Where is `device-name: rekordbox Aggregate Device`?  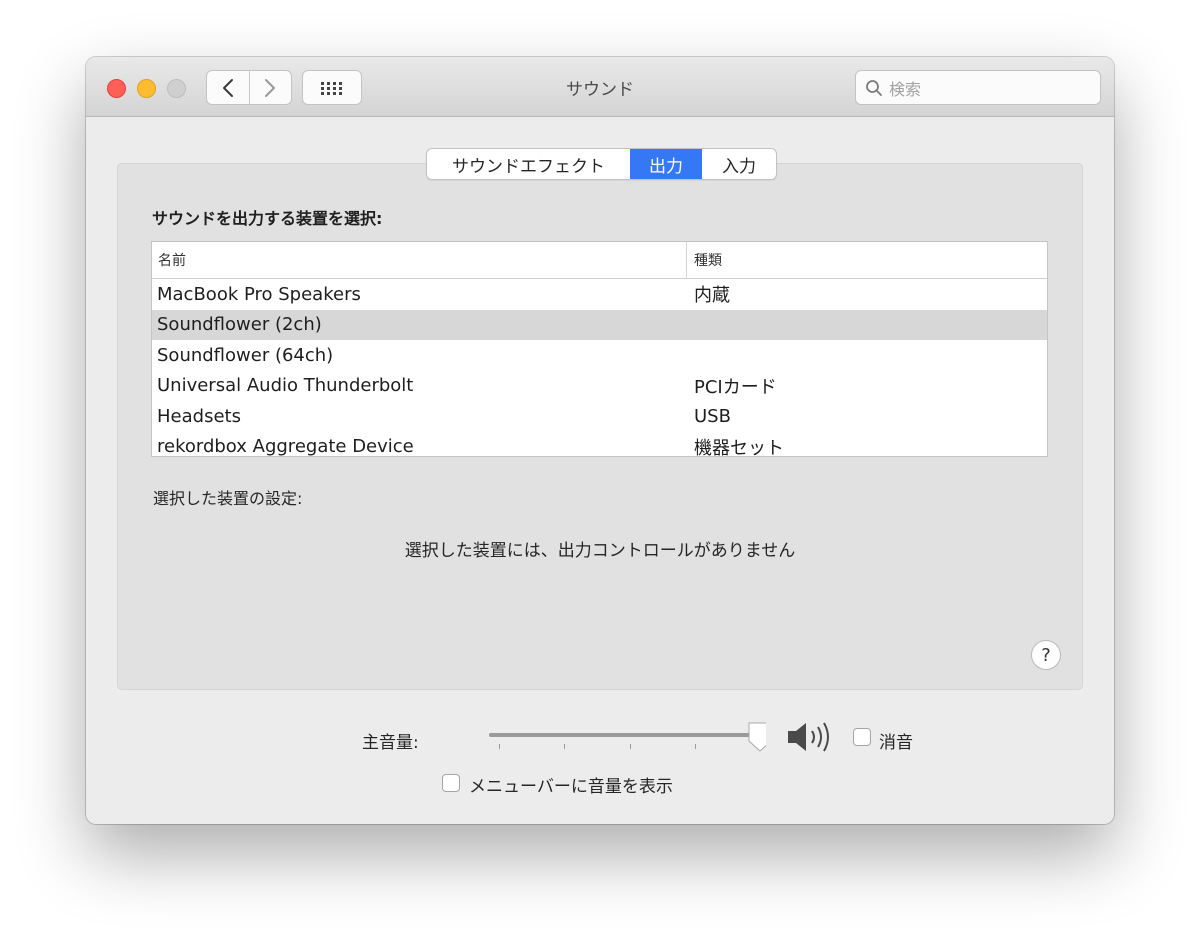
device-name: rekordbox Aggregate Device is located at coordinates (285, 446).